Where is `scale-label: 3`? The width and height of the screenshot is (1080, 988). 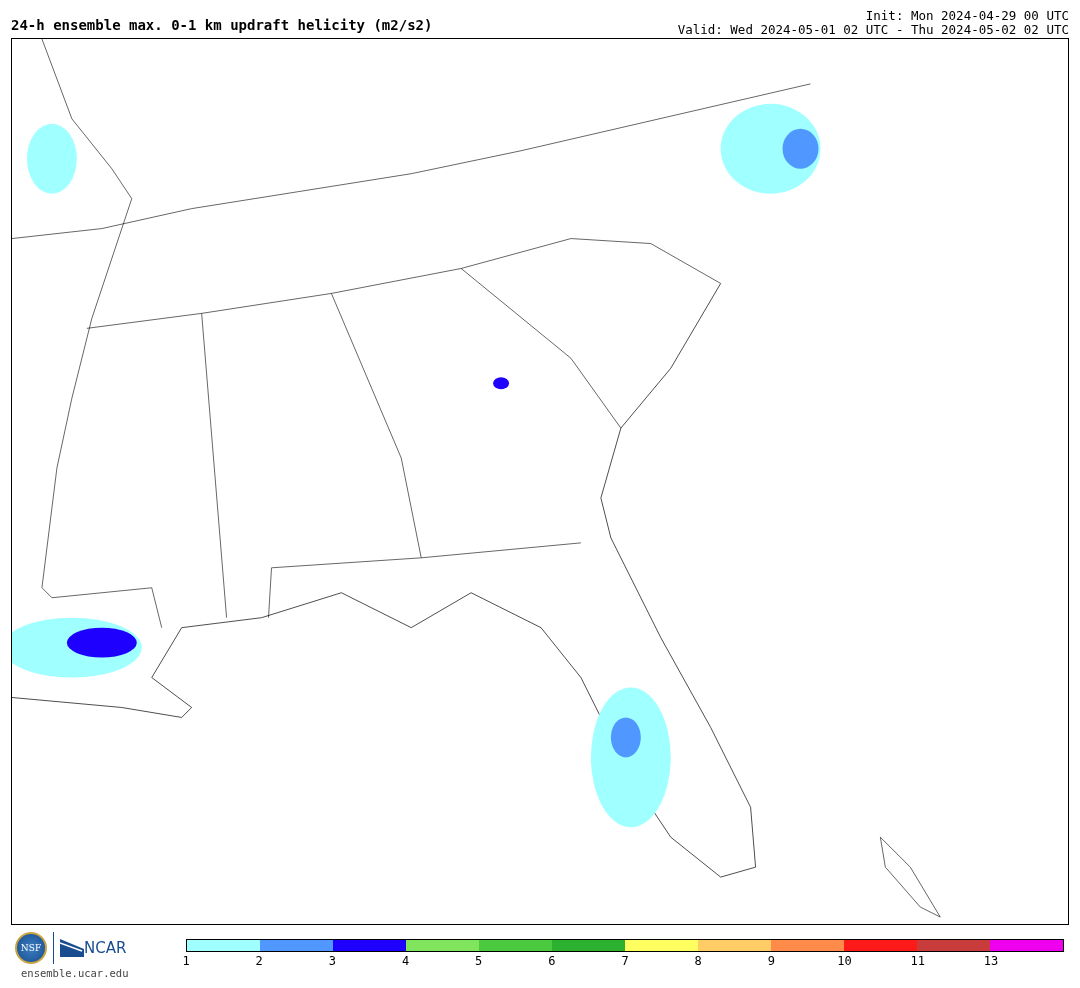 scale-label: 3 is located at coordinates (332, 961).